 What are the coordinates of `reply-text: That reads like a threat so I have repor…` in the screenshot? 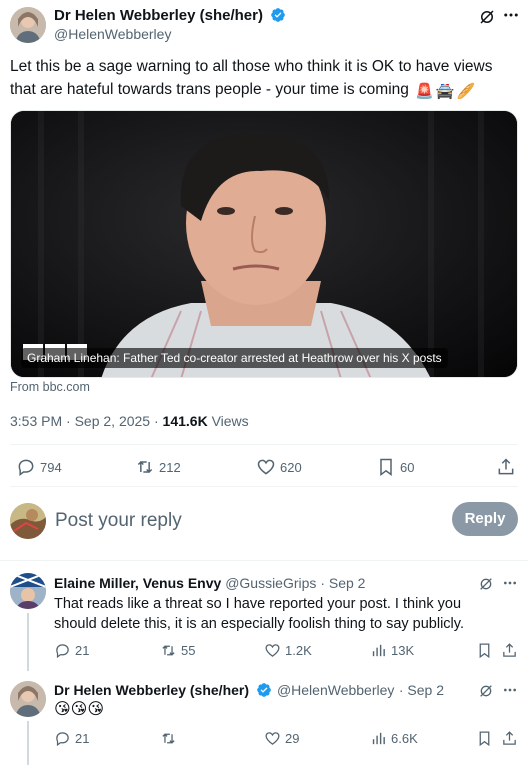 It's located at (259, 614).